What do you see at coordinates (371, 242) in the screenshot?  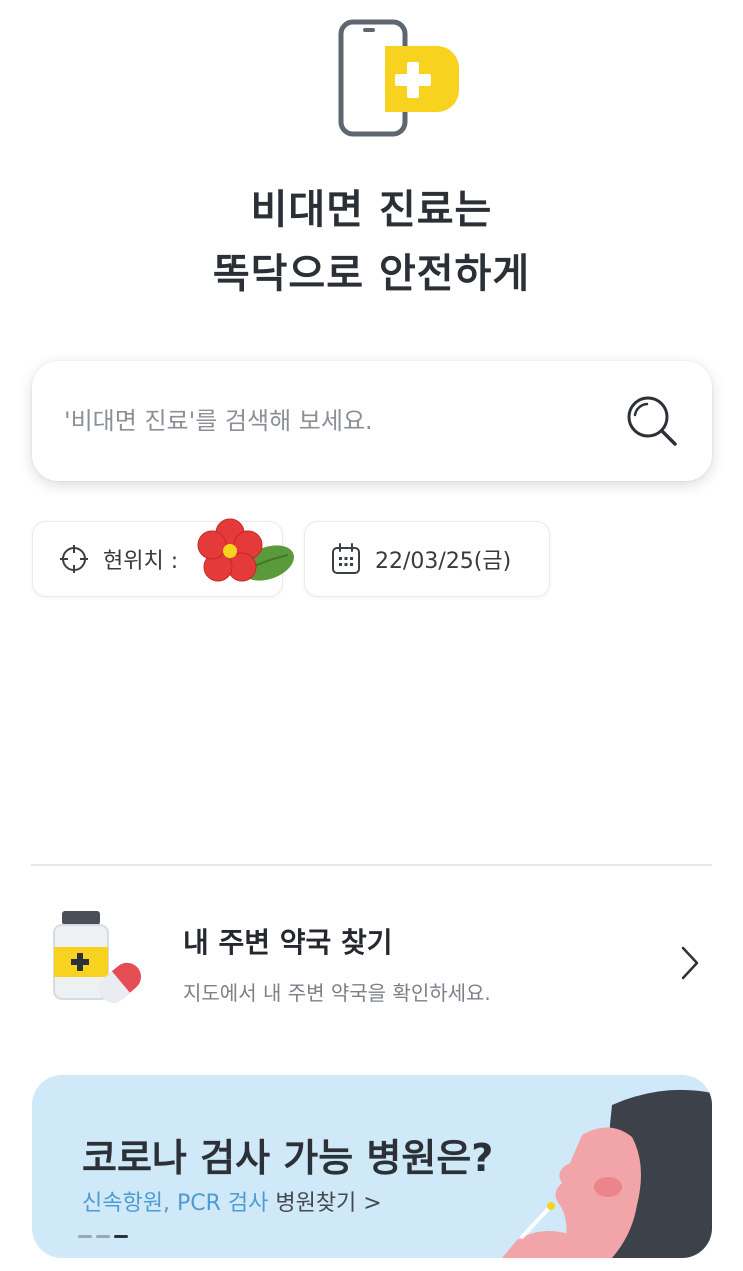 I see `hero-headline: 비대면 진료는 똑닥으로 안전하게` at bounding box center [371, 242].